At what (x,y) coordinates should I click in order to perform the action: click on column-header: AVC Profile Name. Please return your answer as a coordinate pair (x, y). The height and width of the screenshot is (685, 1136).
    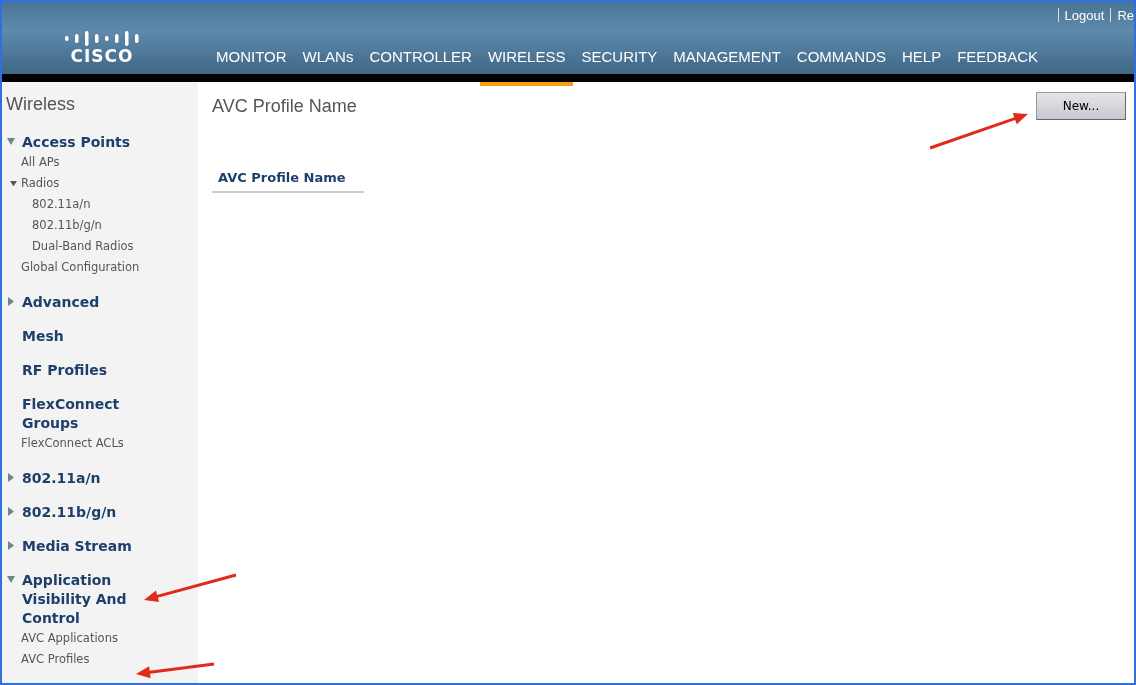
    Looking at the image, I should click on (288, 181).